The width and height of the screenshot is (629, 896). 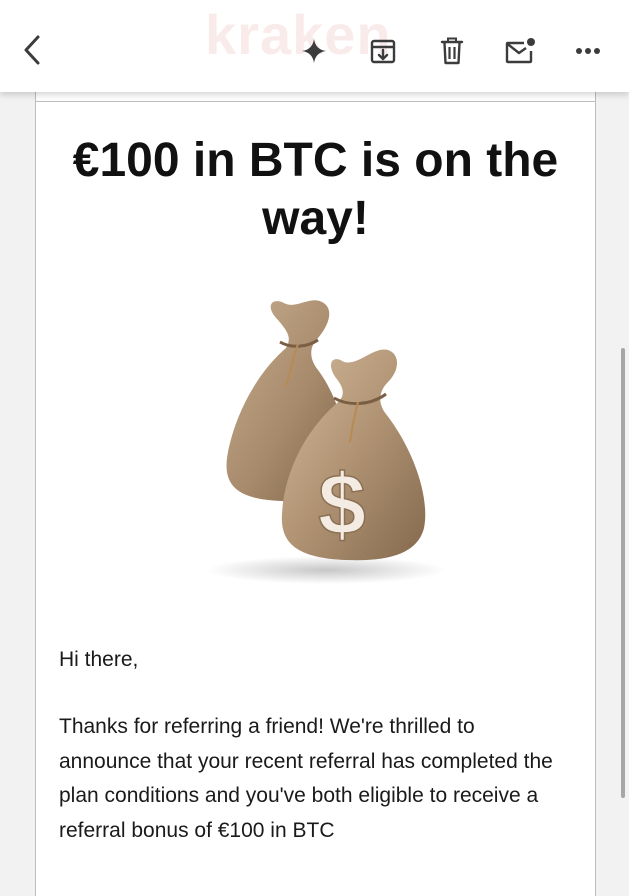 I want to click on mark-unread-button, so click(x=520, y=51).